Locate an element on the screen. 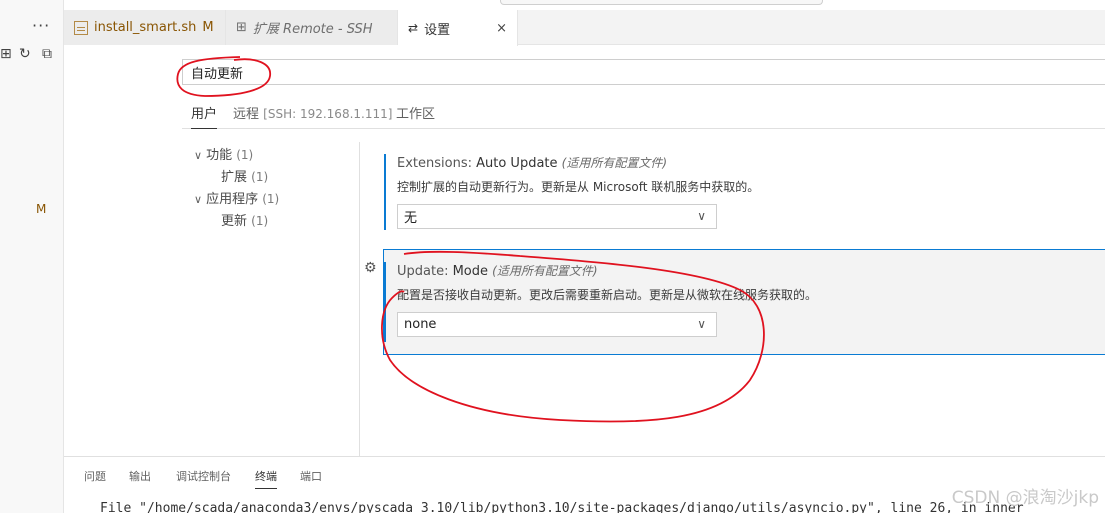 The height and width of the screenshot is (513, 1105). setting-category: Extensions: is located at coordinates (437, 163).